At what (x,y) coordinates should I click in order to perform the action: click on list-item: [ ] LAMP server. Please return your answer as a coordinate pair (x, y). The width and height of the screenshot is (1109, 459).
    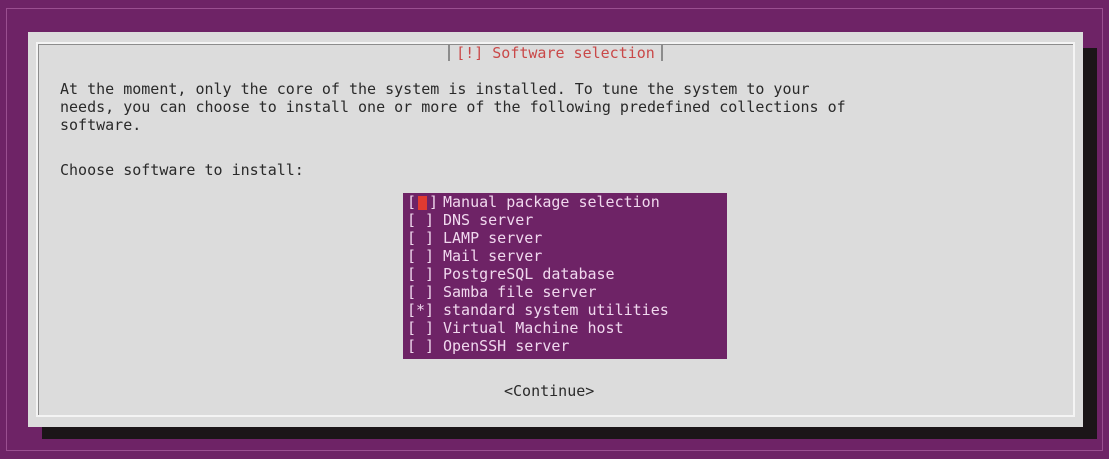
    Looking at the image, I should click on (567, 238).